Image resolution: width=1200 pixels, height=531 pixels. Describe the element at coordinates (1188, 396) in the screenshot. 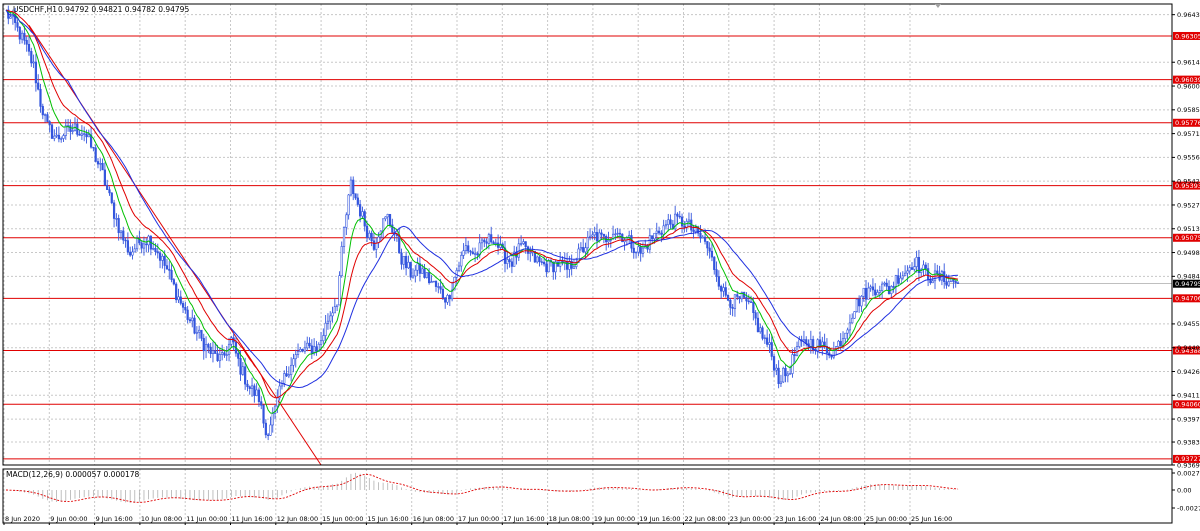

I see `price-tick-label: 0.94115` at that location.